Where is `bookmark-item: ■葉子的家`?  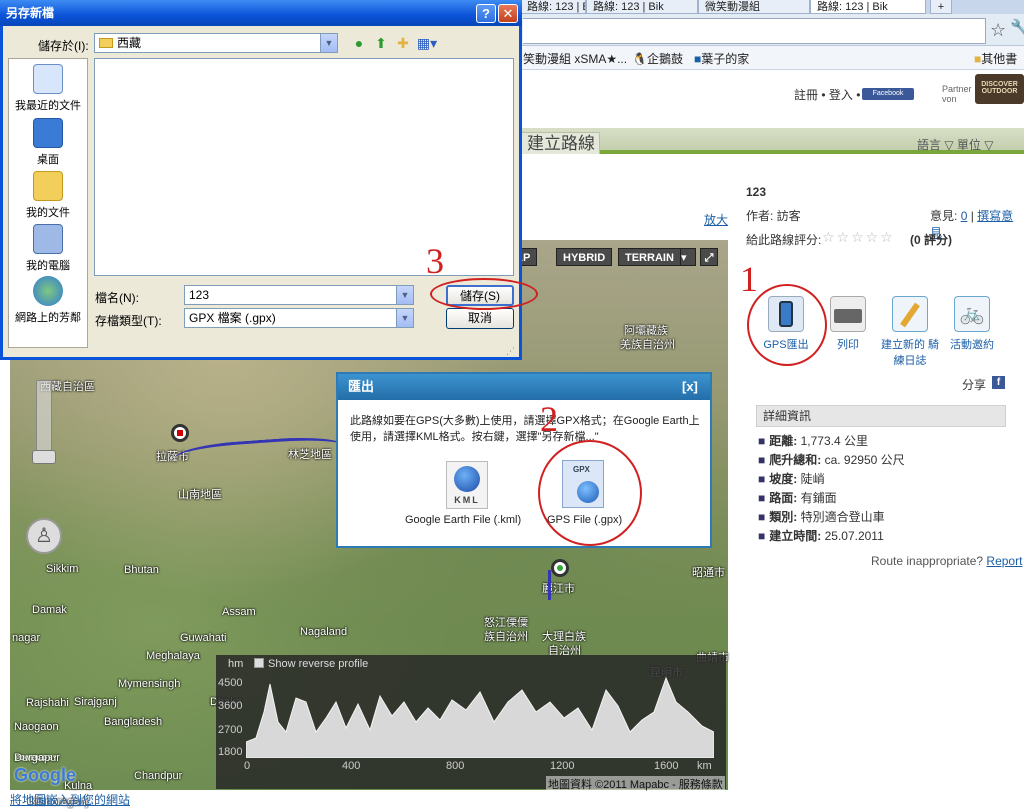 bookmark-item: ■葉子的家 is located at coordinates (721, 58).